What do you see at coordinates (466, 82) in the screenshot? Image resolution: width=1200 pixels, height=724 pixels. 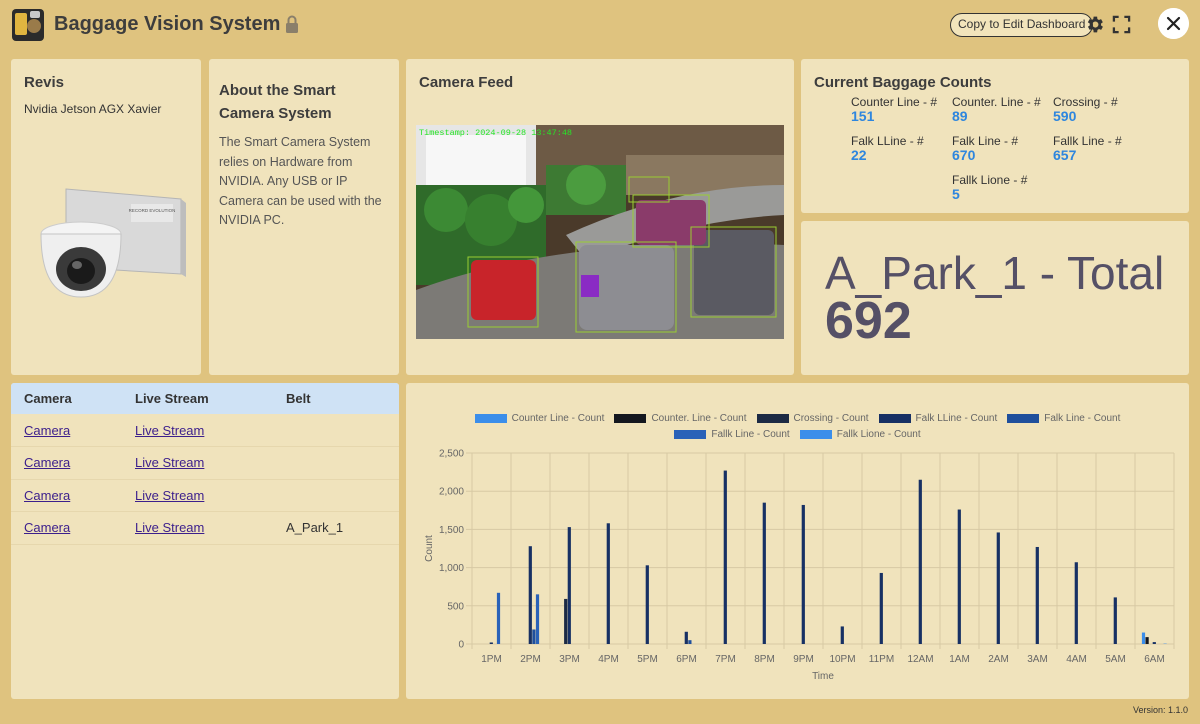 I see `camera-feed-title: Camera Feed` at bounding box center [466, 82].